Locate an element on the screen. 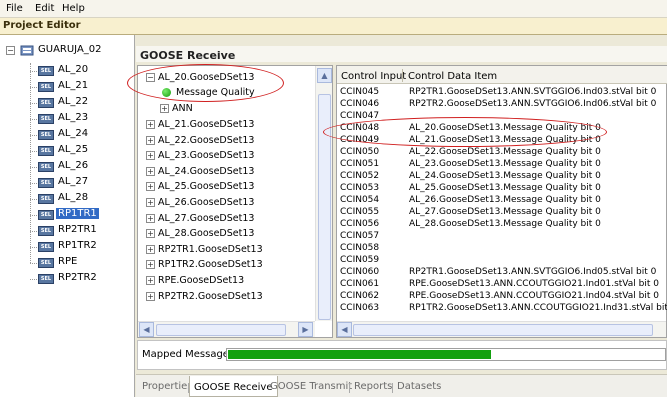  dataset-item-label: AL_22.GooseDSet13 is located at coordinates (206, 140).